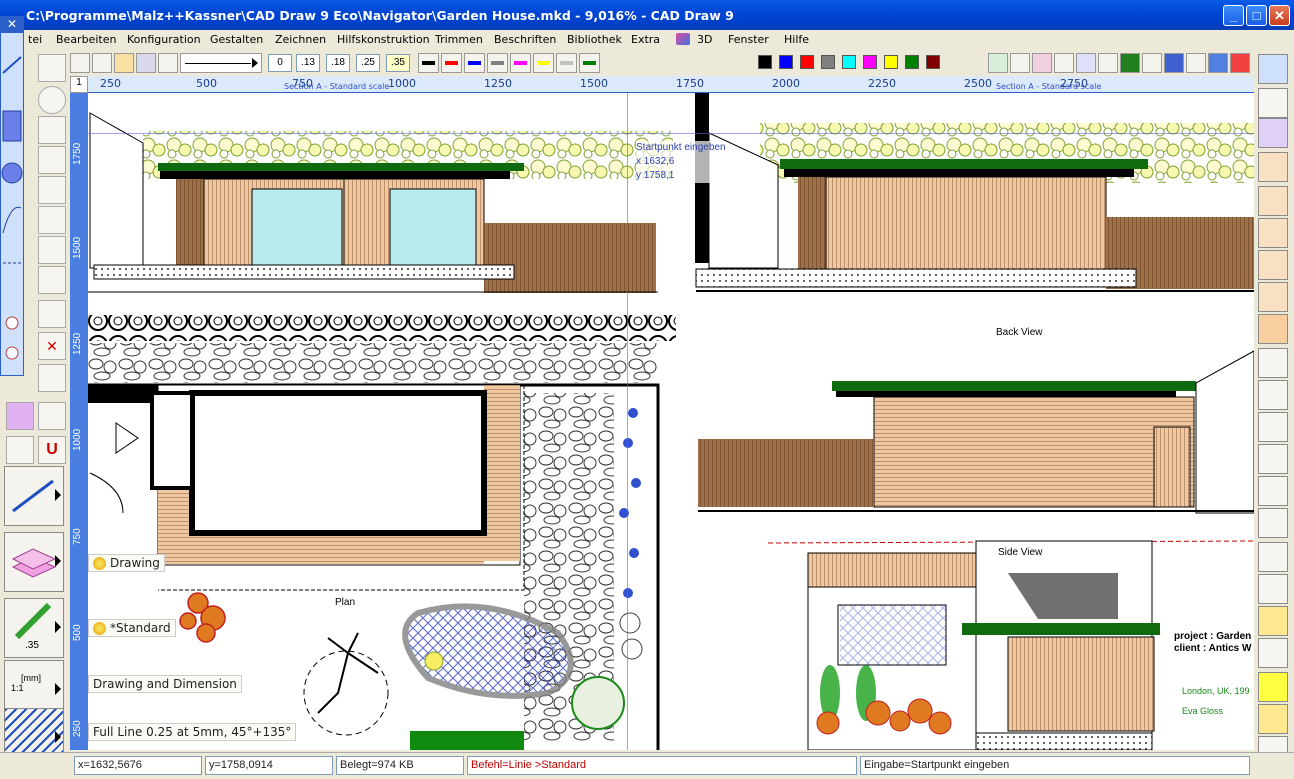 This screenshot has height=779, width=1294. I want to click on move-down-icon, so click(52, 314).